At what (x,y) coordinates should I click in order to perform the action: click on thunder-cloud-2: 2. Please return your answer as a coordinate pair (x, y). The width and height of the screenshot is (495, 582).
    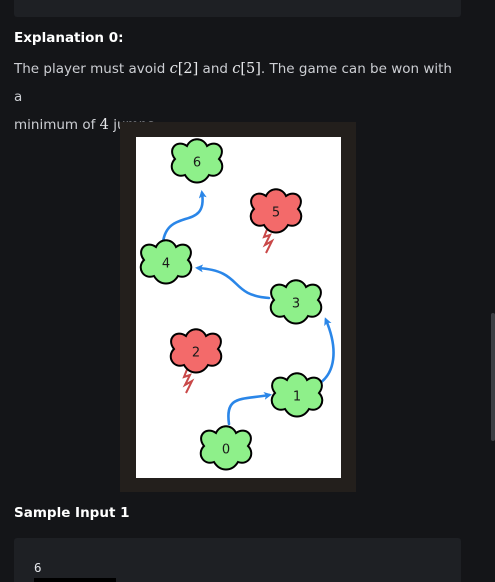
    Looking at the image, I should click on (196, 361).